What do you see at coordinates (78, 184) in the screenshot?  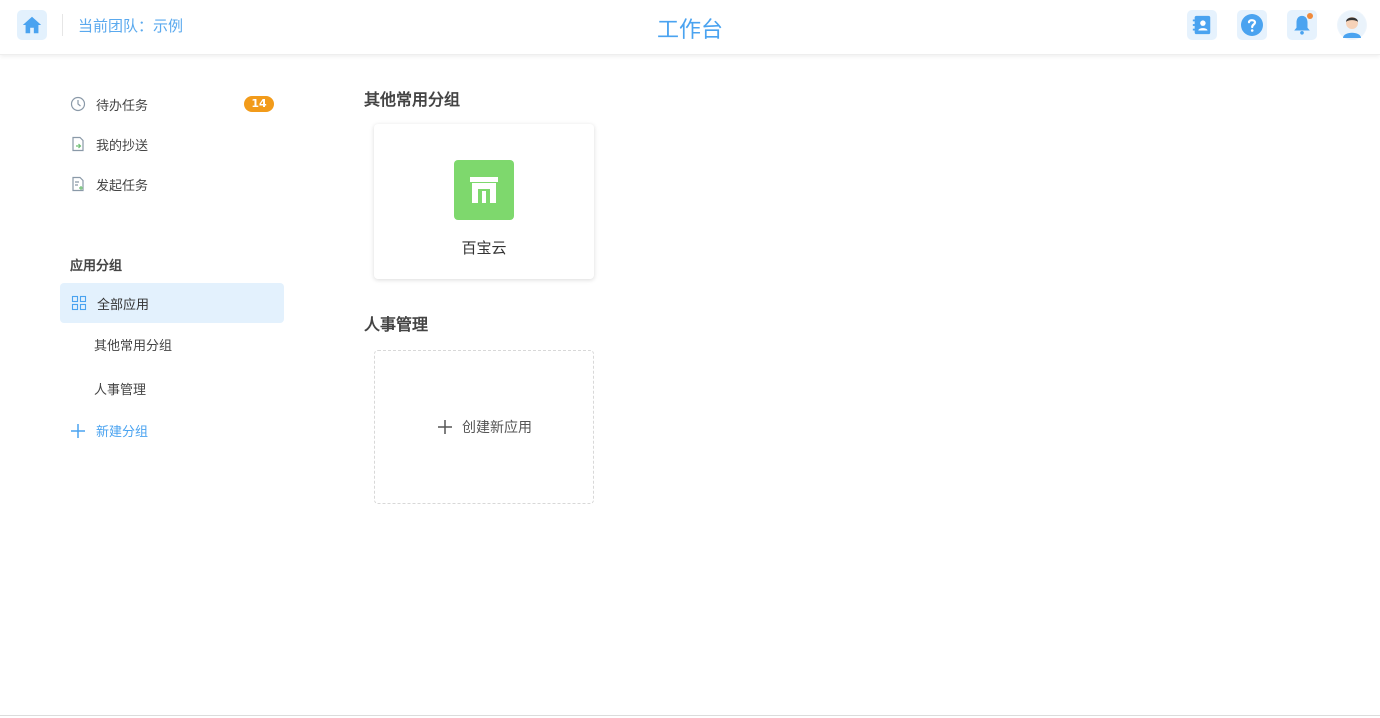 I see `document-add-icon` at bounding box center [78, 184].